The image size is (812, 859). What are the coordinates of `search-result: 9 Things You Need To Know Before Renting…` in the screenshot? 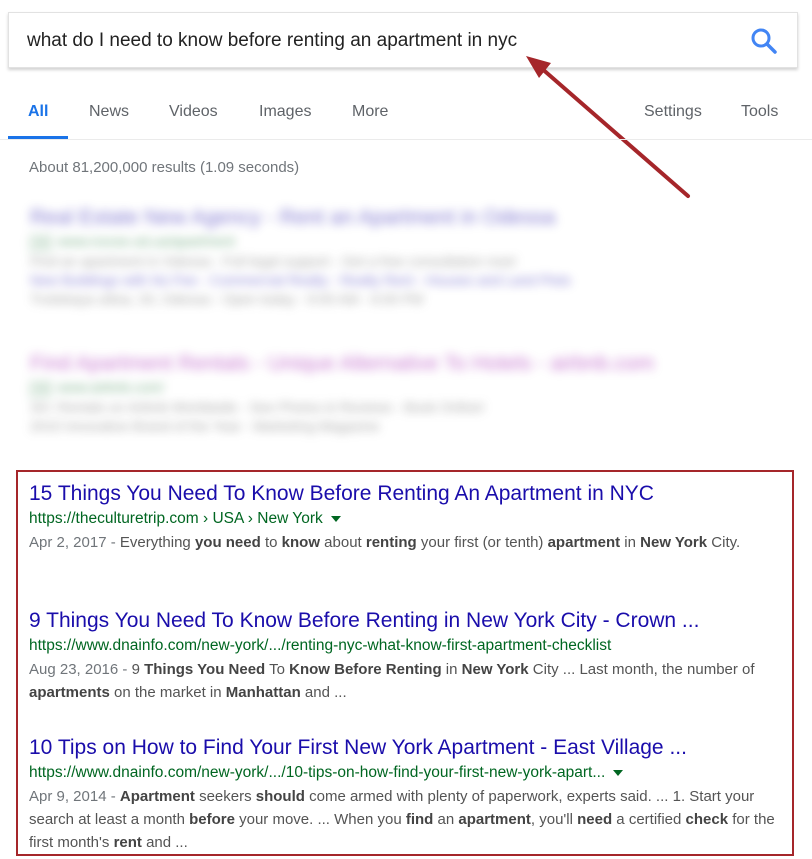 It's located at (404, 656).